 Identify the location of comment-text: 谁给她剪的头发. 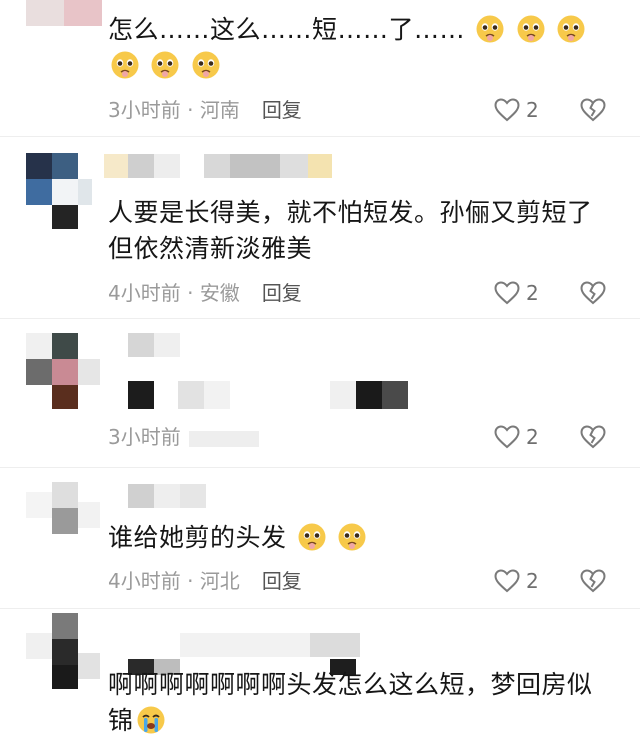
(358, 538).